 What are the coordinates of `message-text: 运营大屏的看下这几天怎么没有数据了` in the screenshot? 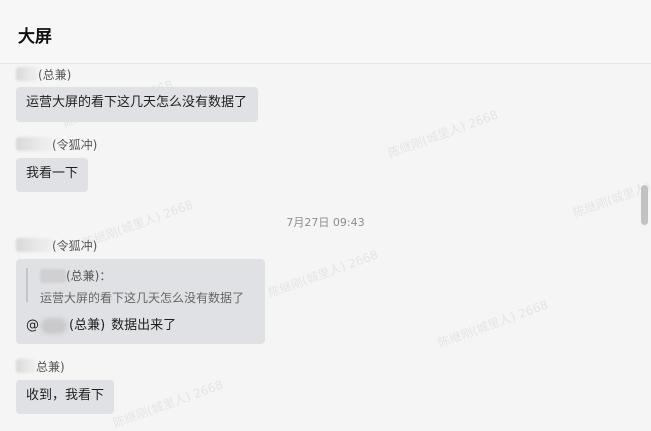 It's located at (137, 102).